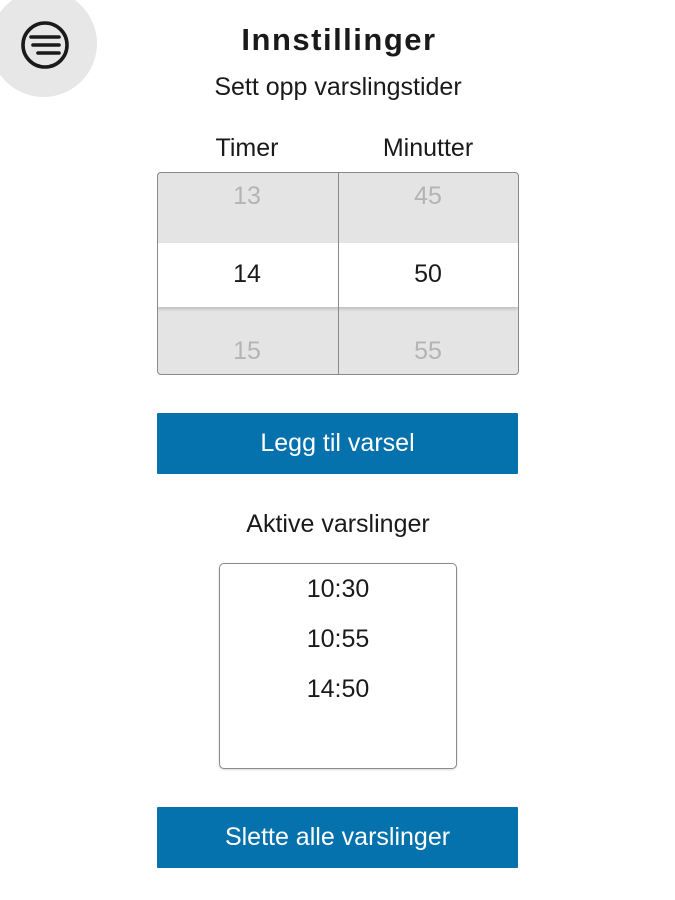 Image resolution: width=675 pixels, height=900 pixels. What do you see at coordinates (337, 837) in the screenshot?
I see `delete-all-alerts-button: Slette alle varslinger` at bounding box center [337, 837].